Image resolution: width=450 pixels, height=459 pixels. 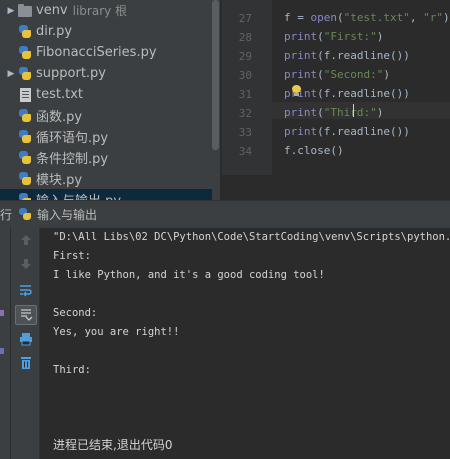 I want to click on run-tool-label: 行, so click(x=6, y=214).